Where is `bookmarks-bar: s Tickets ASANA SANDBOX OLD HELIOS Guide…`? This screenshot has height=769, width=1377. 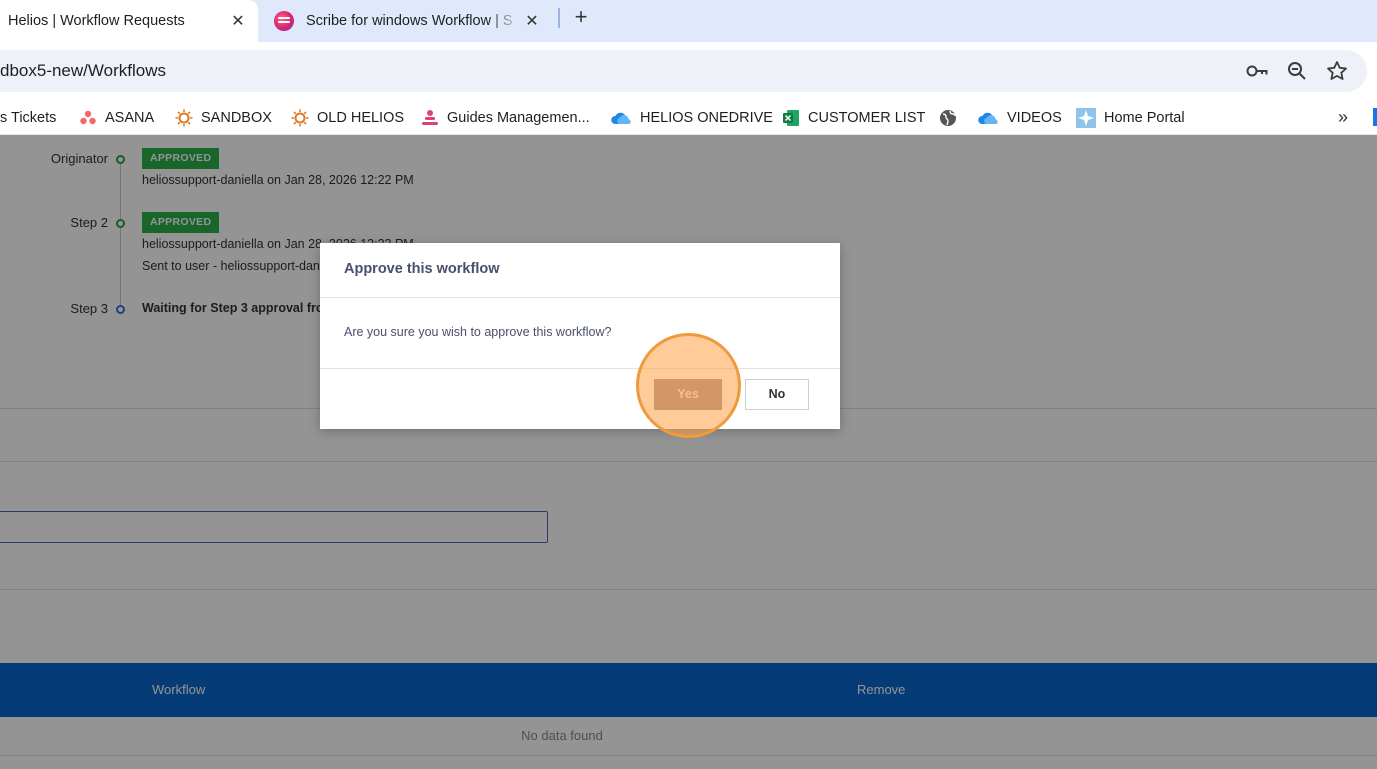
bookmarks-bar: s Tickets ASANA SANDBOX OLD HELIOS Guide… is located at coordinates (688, 117).